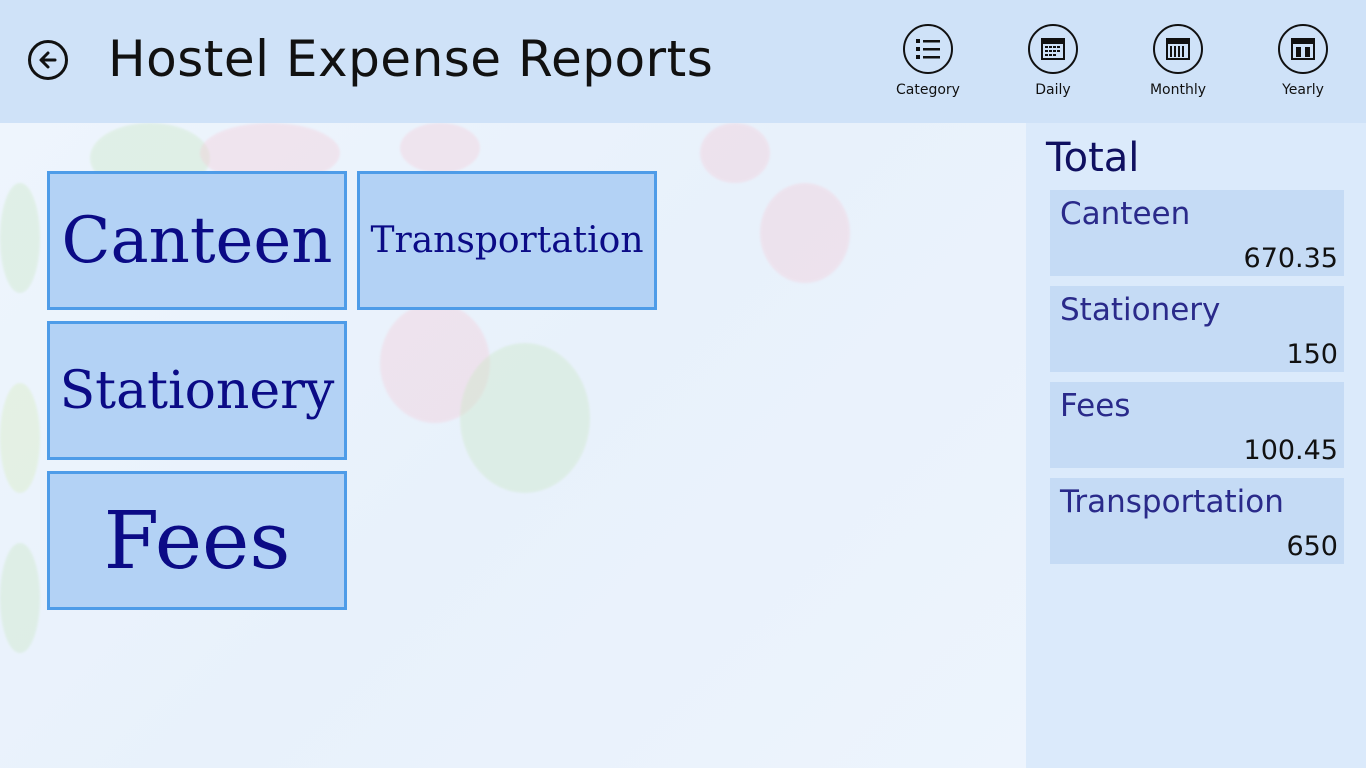 The width and height of the screenshot is (1366, 768). Describe the element at coordinates (1140, 310) in the screenshot. I see `total-item-name: Stationery` at that location.